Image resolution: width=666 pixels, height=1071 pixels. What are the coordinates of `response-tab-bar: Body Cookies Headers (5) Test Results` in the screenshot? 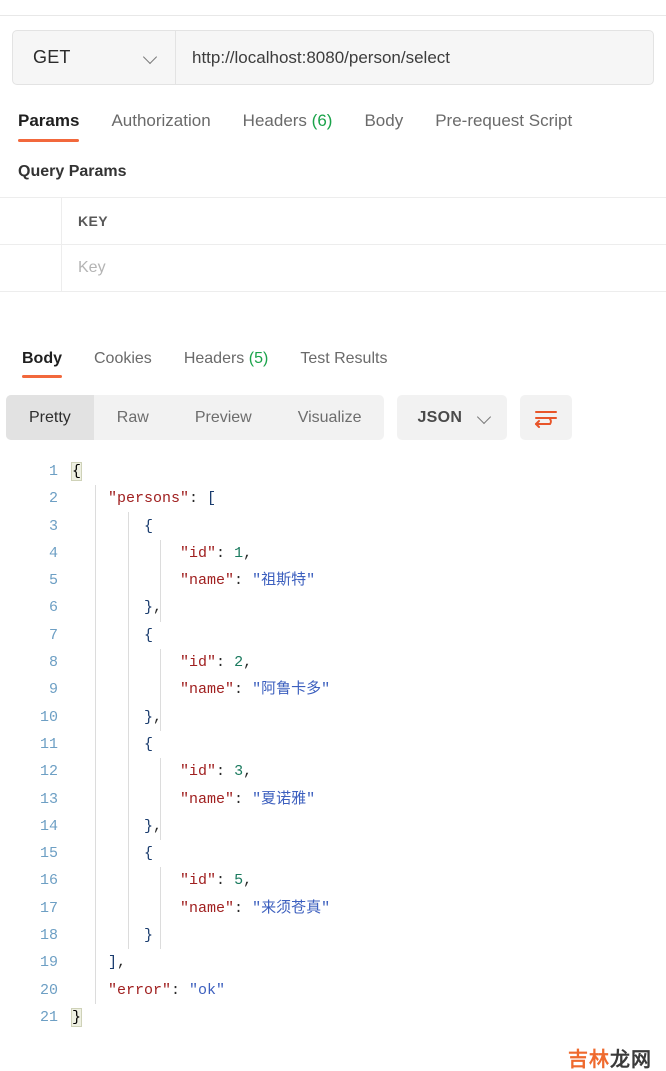 It's located at (336, 364).